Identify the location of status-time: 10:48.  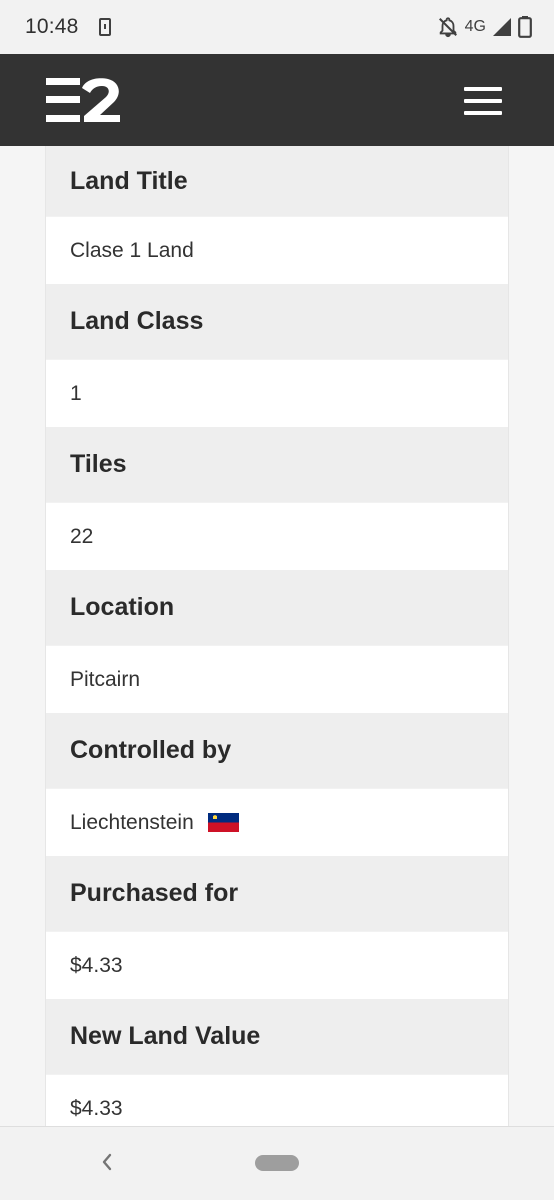
(52, 26).